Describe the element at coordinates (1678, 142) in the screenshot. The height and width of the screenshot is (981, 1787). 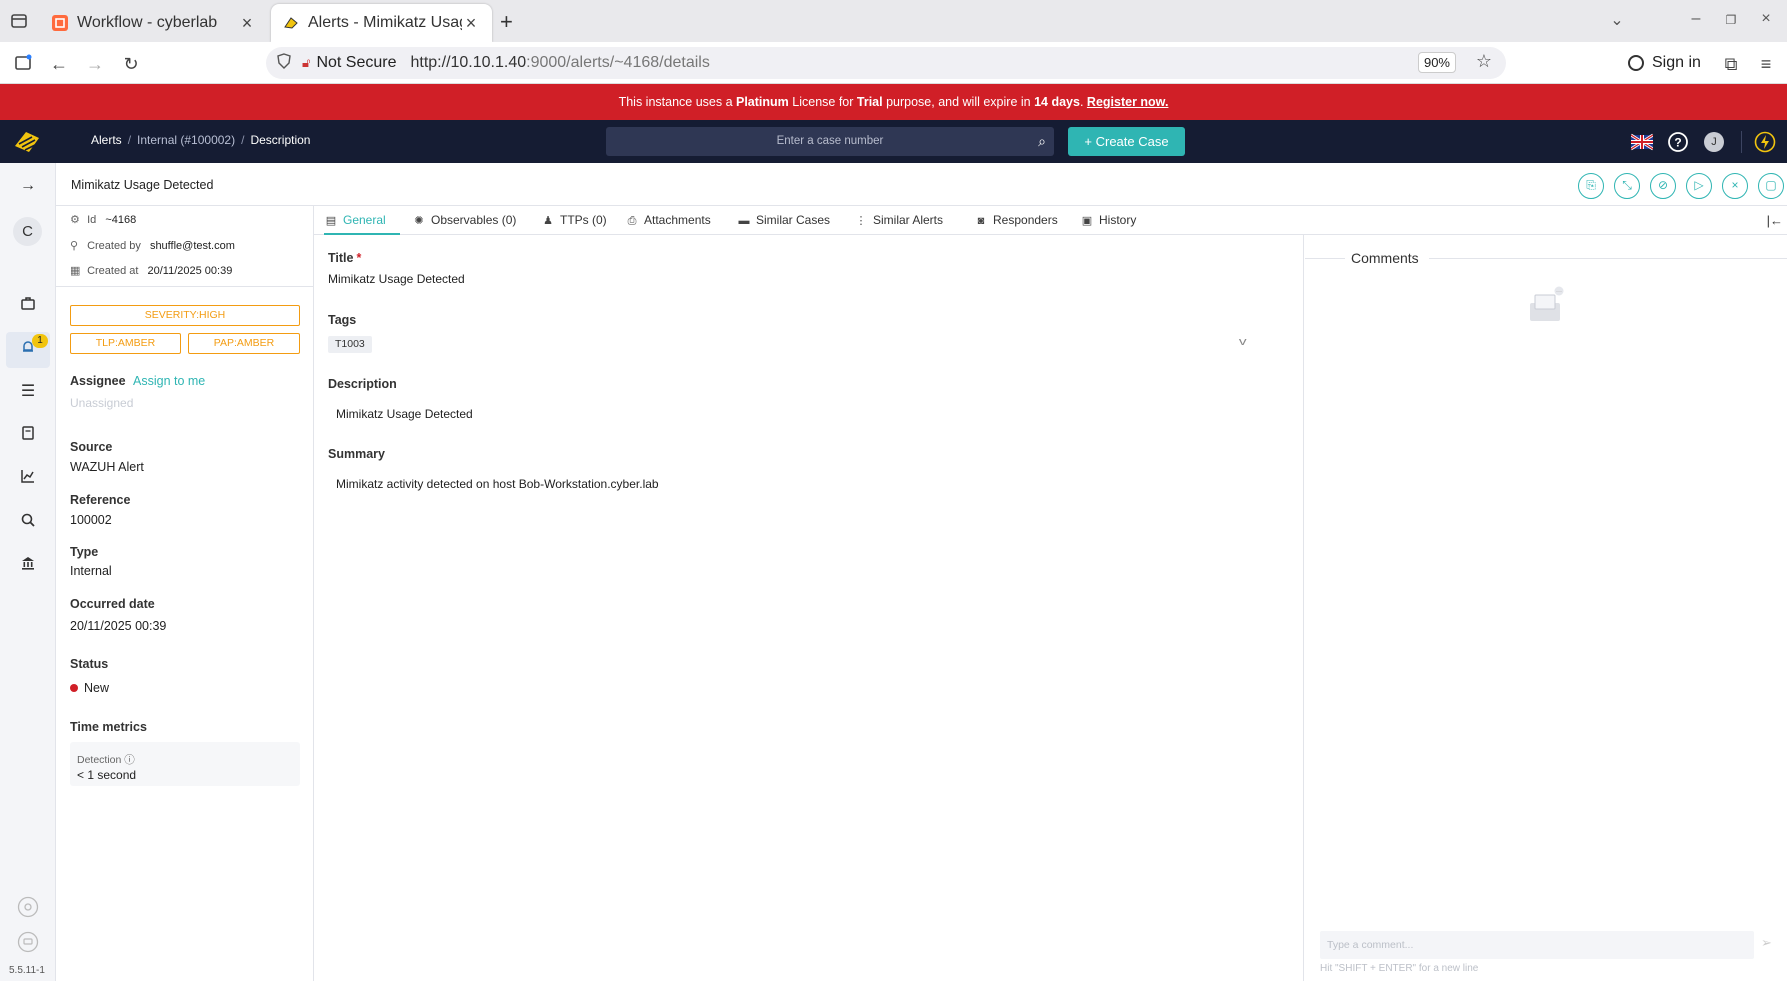
I see `help-icon: ?` at that location.